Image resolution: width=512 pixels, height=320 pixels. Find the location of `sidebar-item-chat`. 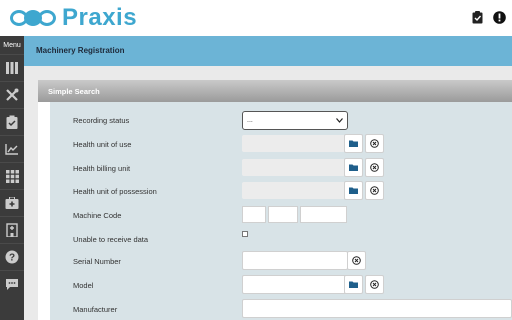

sidebar-item-chat is located at coordinates (12, 283).